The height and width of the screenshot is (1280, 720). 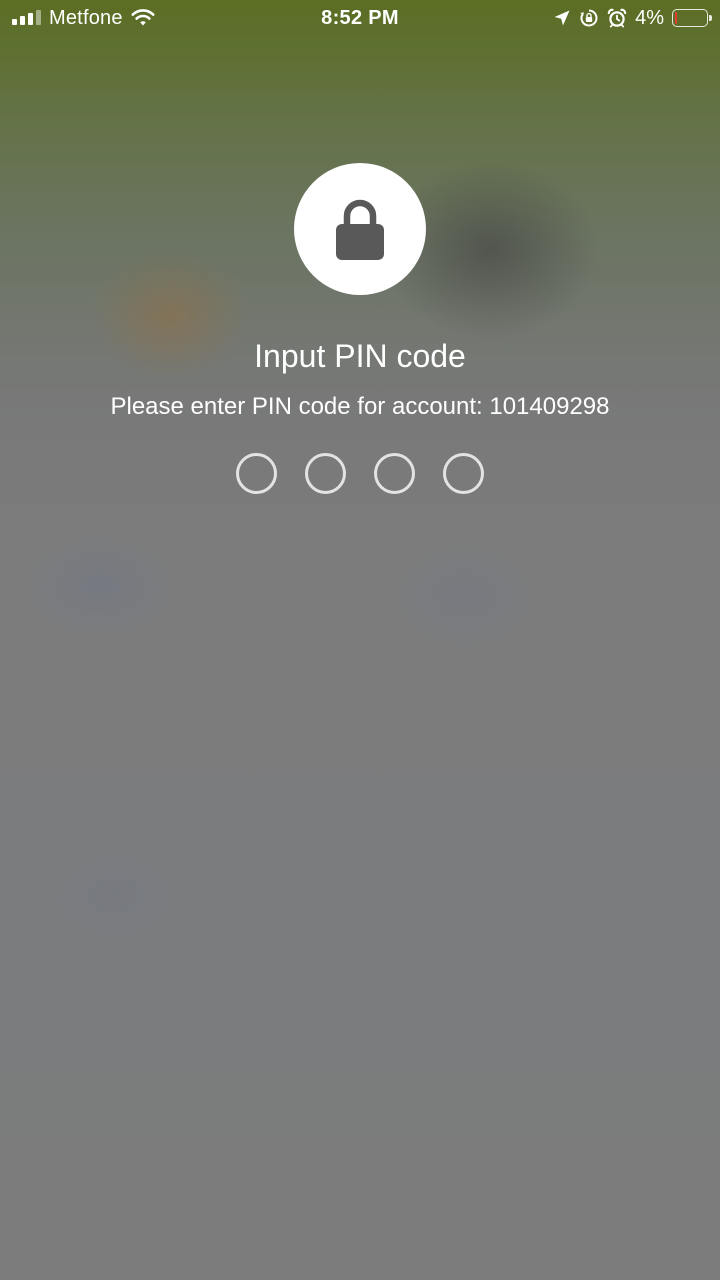 I want to click on status-bar-right: 4%, so click(x=632, y=18).